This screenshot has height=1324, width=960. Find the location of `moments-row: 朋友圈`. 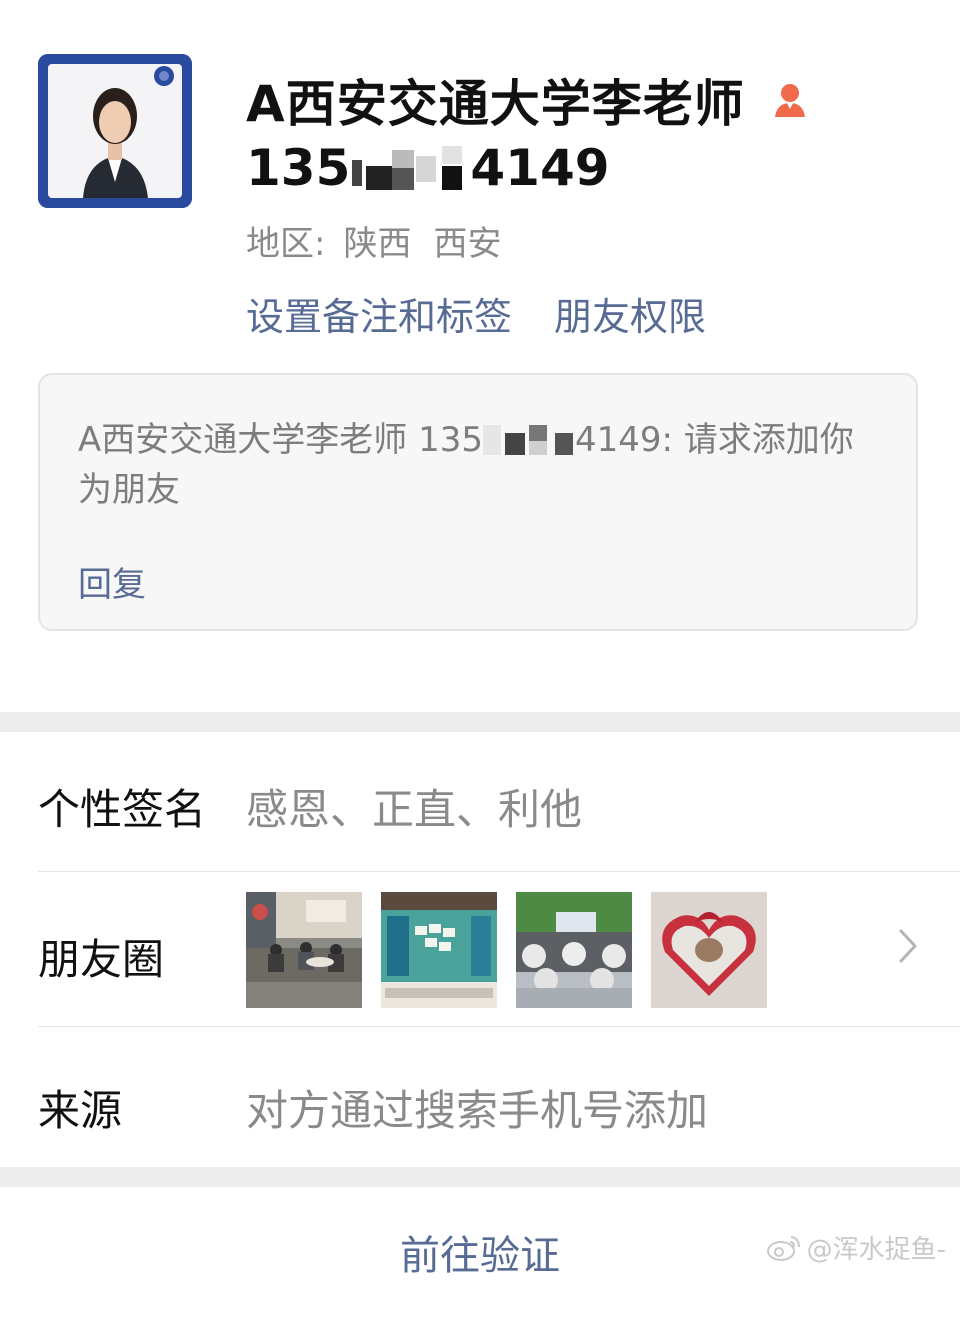

moments-row: 朋友圈 is located at coordinates (499, 949).